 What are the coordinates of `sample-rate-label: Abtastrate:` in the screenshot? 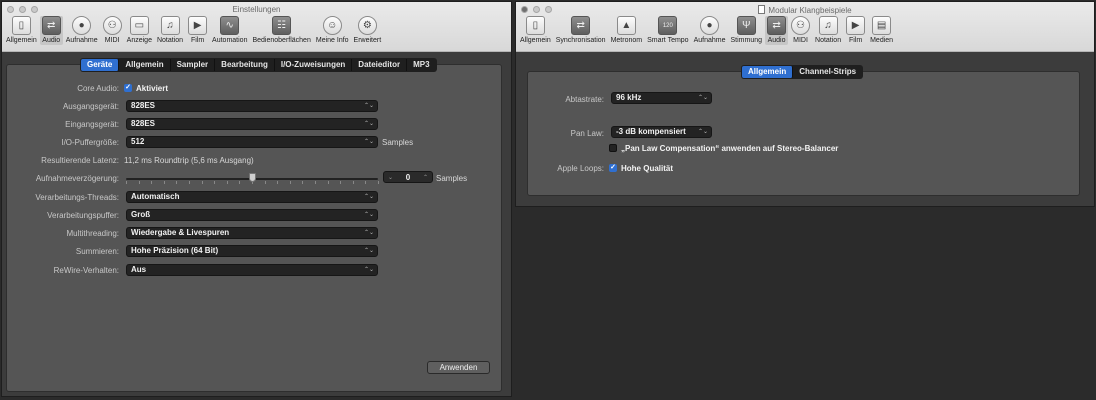 It's located at (584, 99).